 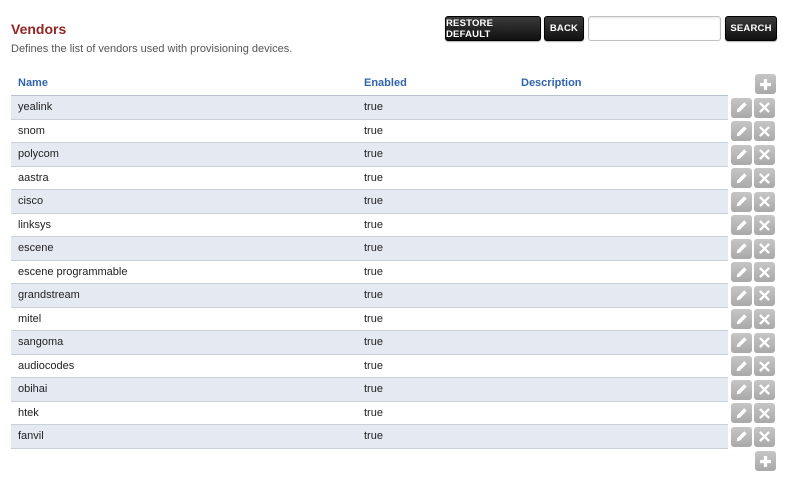 I want to click on vendor-name: cisco, so click(x=31, y=201).